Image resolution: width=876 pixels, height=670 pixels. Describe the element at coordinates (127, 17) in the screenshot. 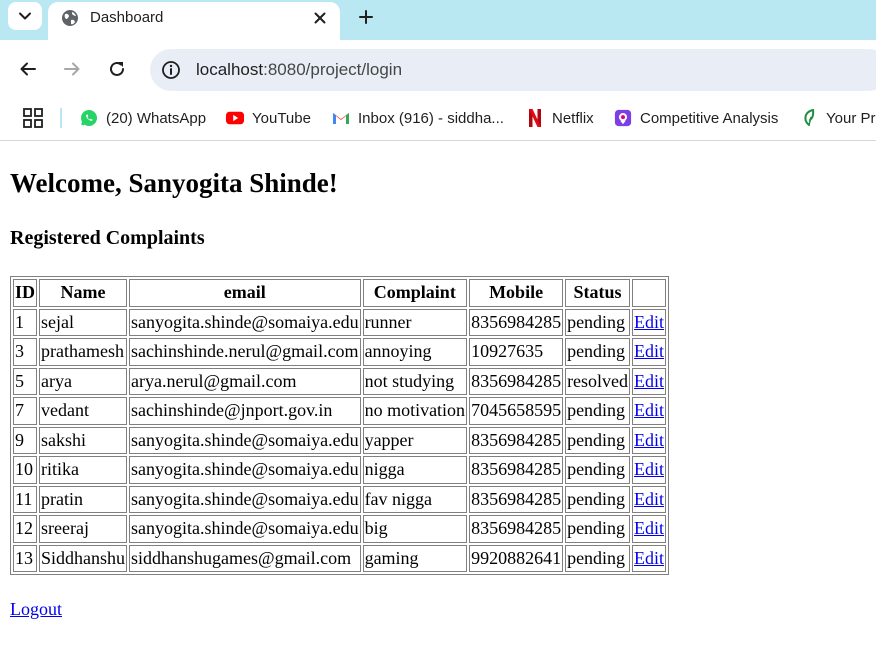

I see `tab-title: Dashboard` at that location.